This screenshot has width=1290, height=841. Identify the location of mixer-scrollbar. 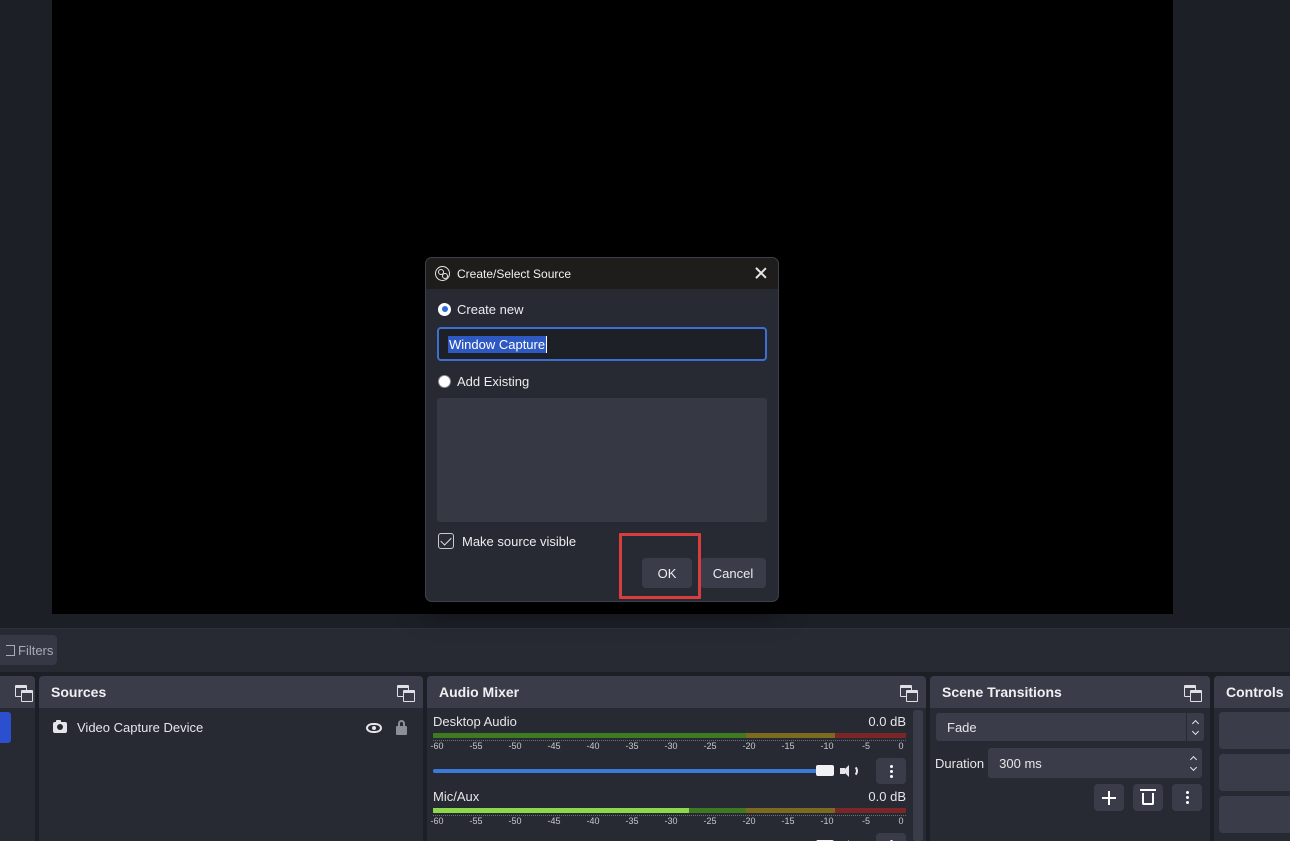
(918, 775).